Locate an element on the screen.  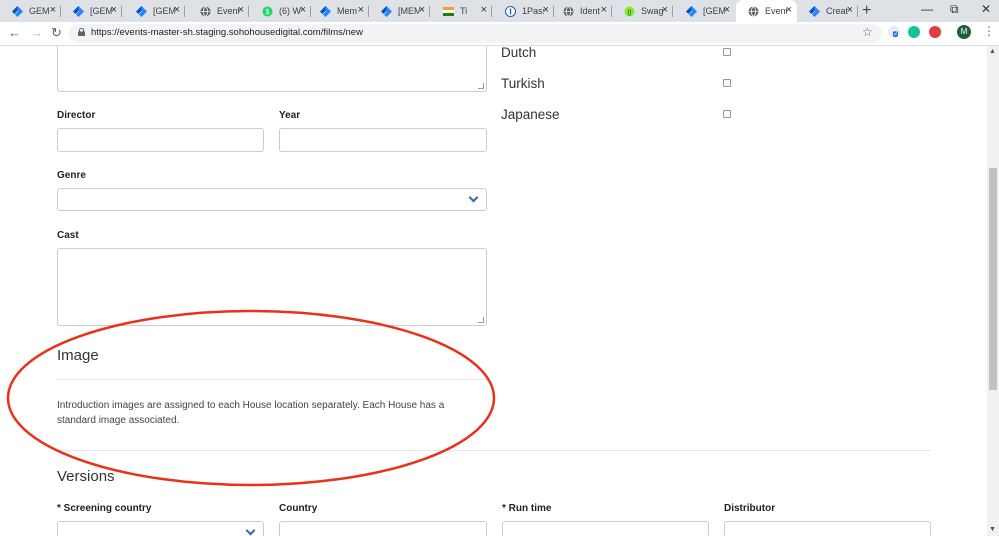
page-scrollbar: ▲ ▼ is located at coordinates (993, 291).